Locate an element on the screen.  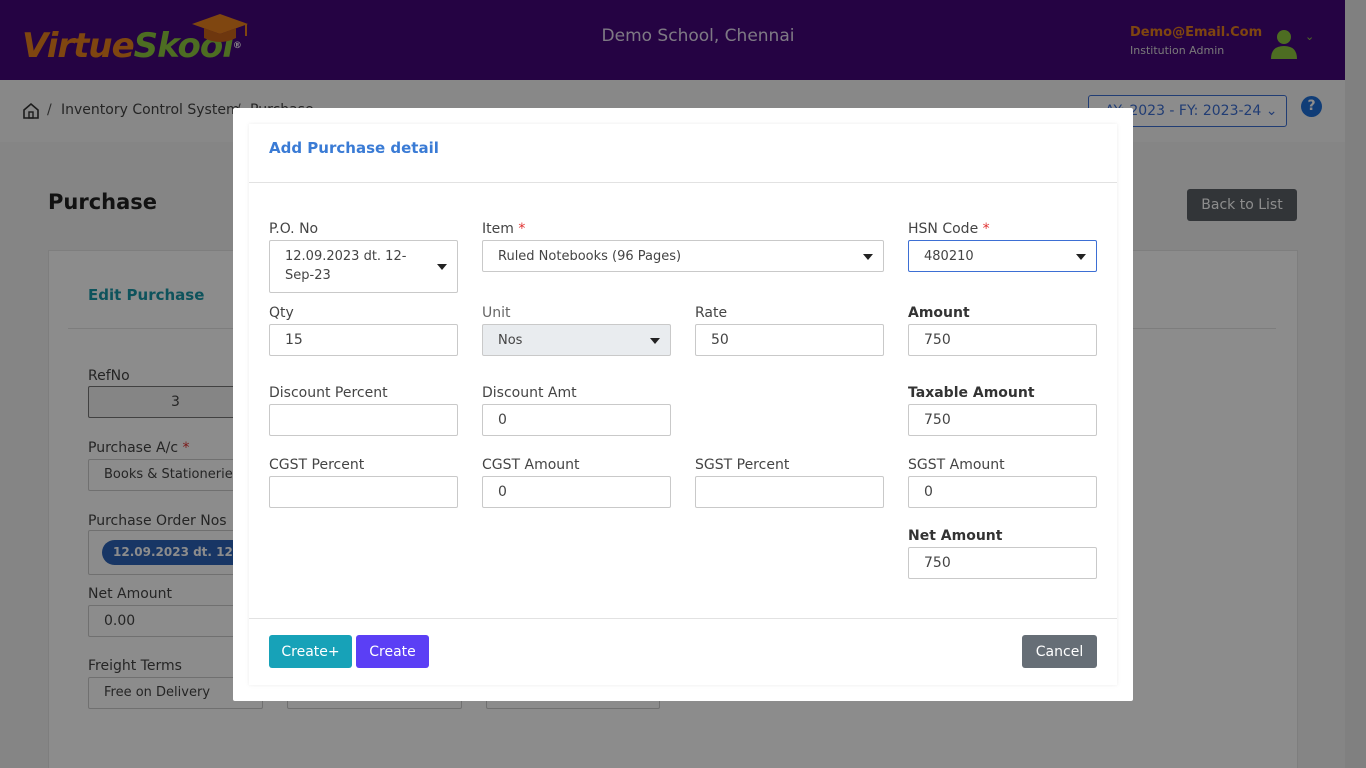
discount-amt-input: 0 is located at coordinates (576, 420).